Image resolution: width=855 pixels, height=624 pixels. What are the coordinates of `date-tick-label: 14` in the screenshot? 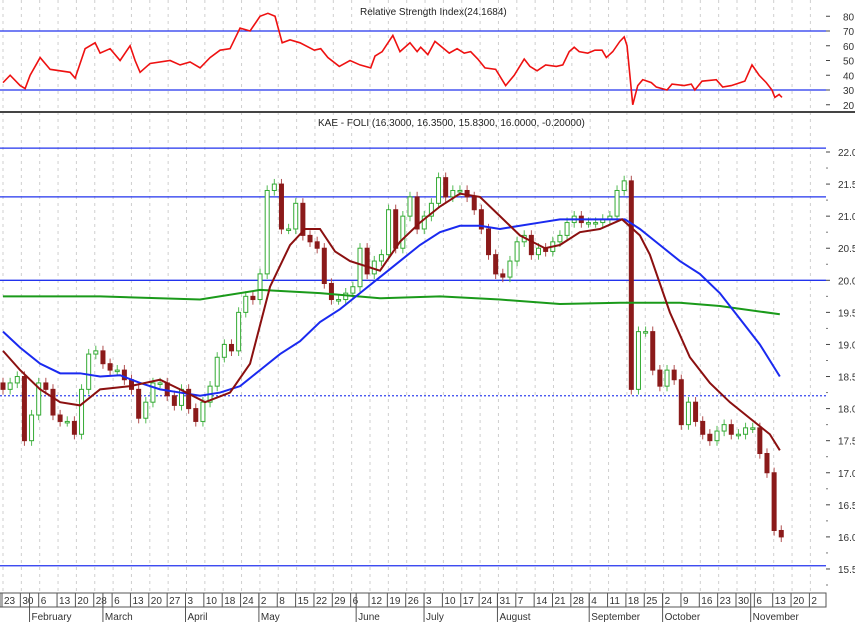 It's located at (542, 601).